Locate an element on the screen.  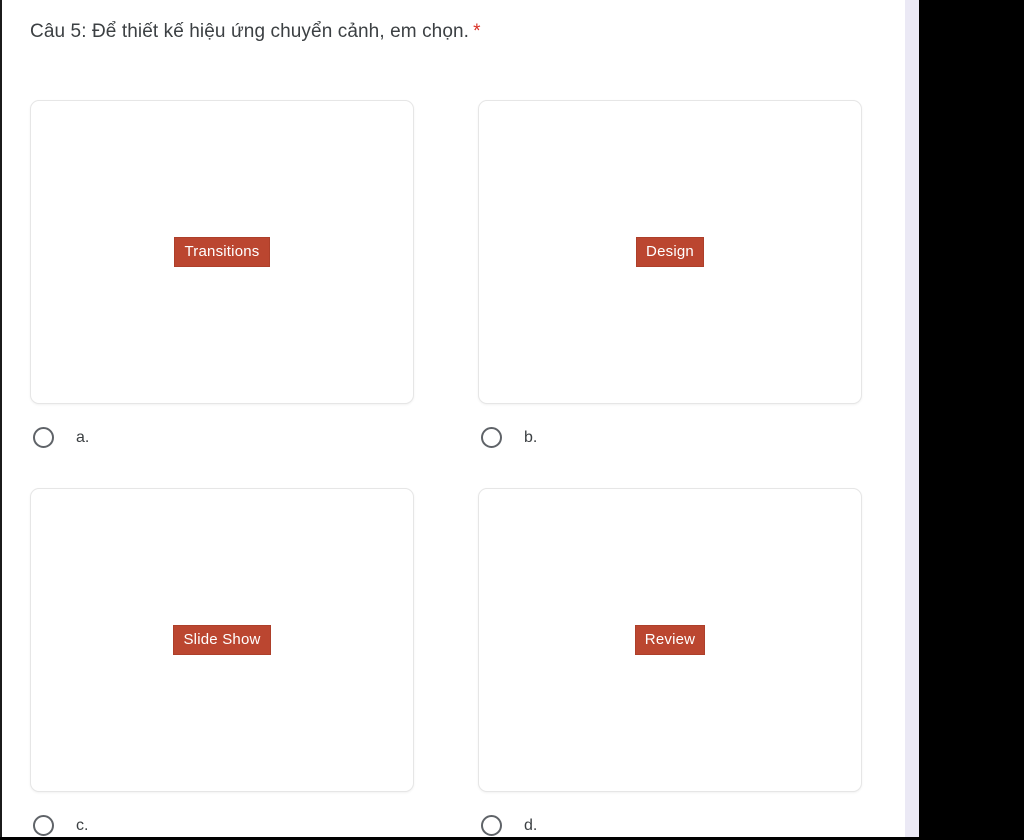
option-c-label: c. is located at coordinates (82, 825).